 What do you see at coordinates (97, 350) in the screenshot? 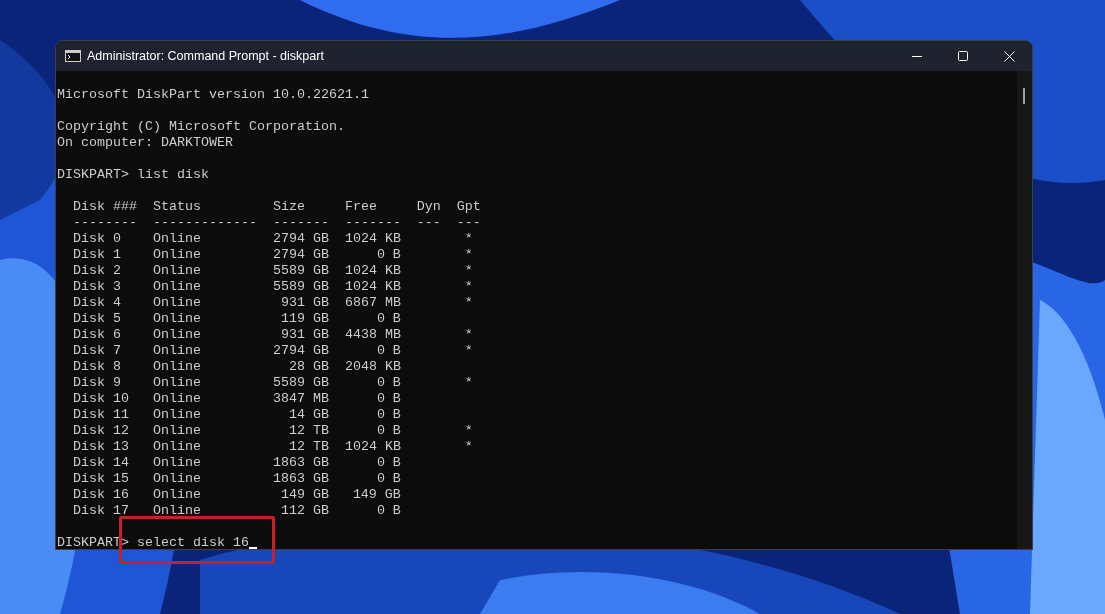
I see `table-cell: Disk 7` at bounding box center [97, 350].